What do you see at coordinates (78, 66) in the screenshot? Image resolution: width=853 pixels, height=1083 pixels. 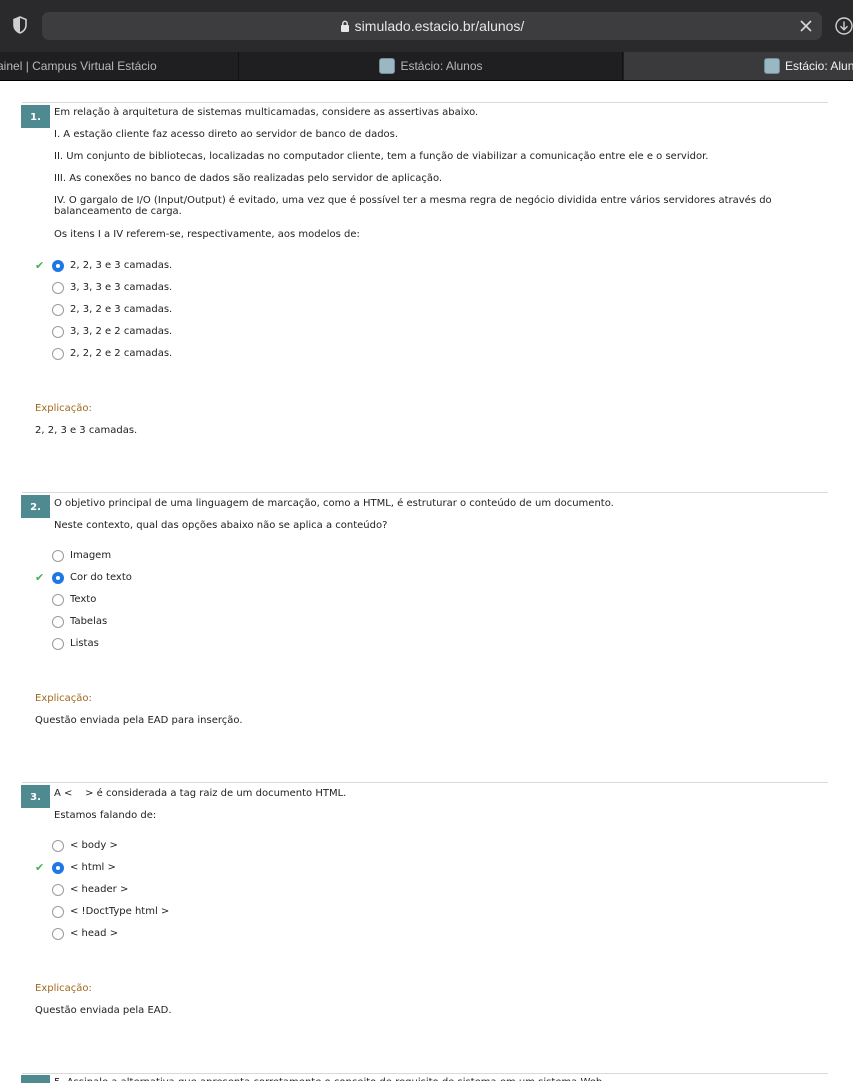 I see `tab-title: ainel | Campus Virtual Estácio` at bounding box center [78, 66].